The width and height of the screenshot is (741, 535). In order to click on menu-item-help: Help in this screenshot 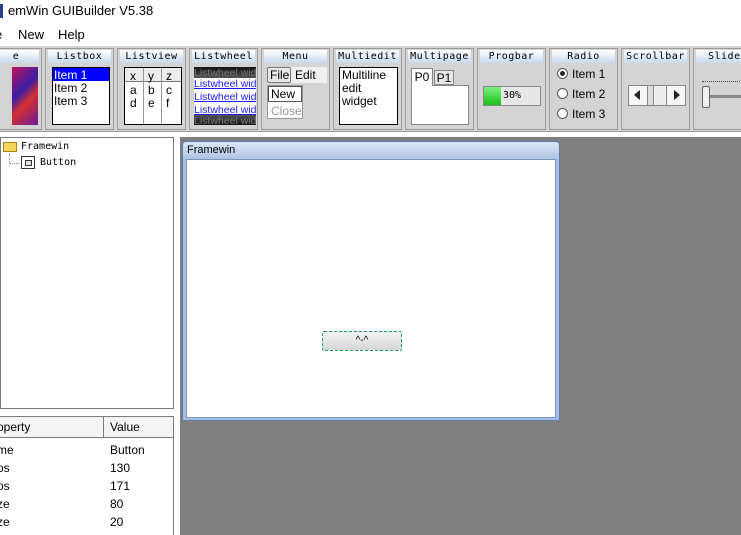, I will do `click(71, 34)`.